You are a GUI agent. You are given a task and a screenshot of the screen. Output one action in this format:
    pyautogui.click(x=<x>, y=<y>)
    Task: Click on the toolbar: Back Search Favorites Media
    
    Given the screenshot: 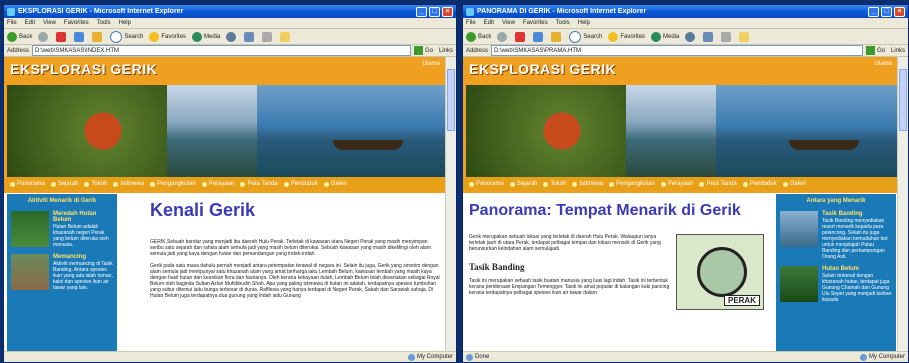 What is the action you would take?
    pyautogui.click(x=685, y=37)
    